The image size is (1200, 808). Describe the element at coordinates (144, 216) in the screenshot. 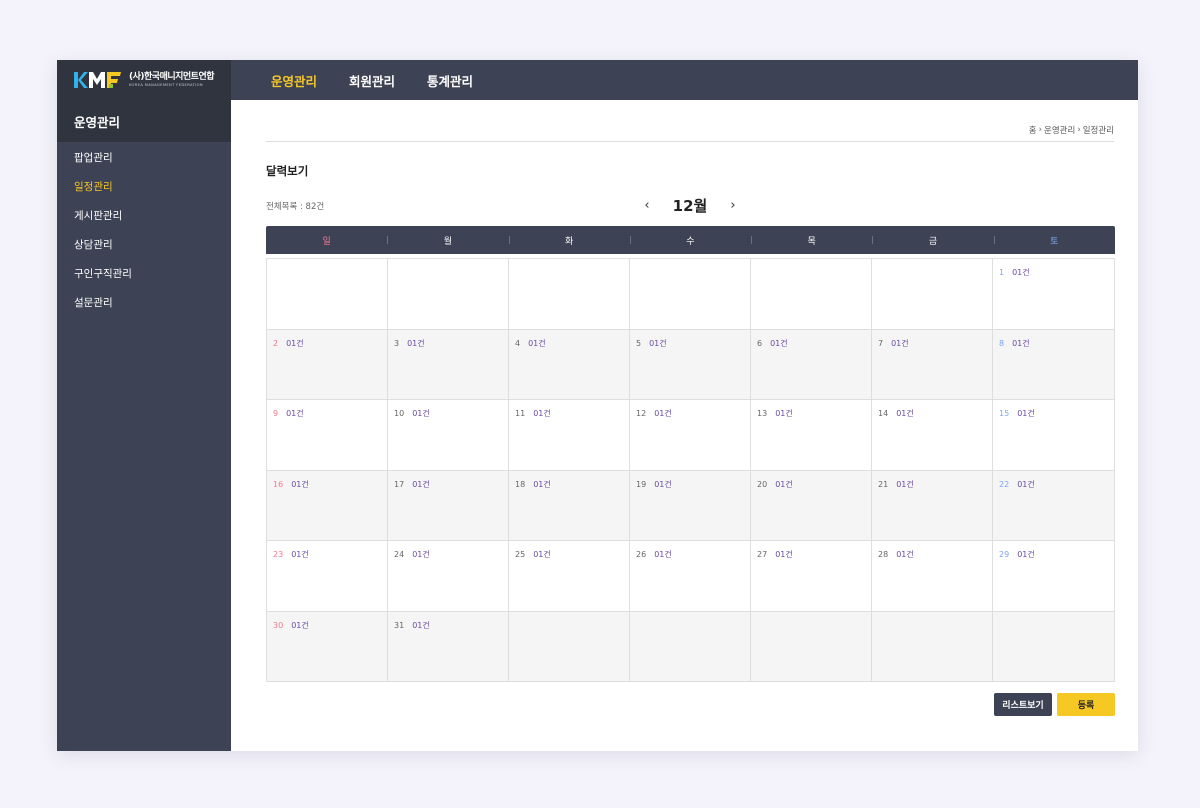

I see `sidebar-item-board: 게시판관리` at that location.